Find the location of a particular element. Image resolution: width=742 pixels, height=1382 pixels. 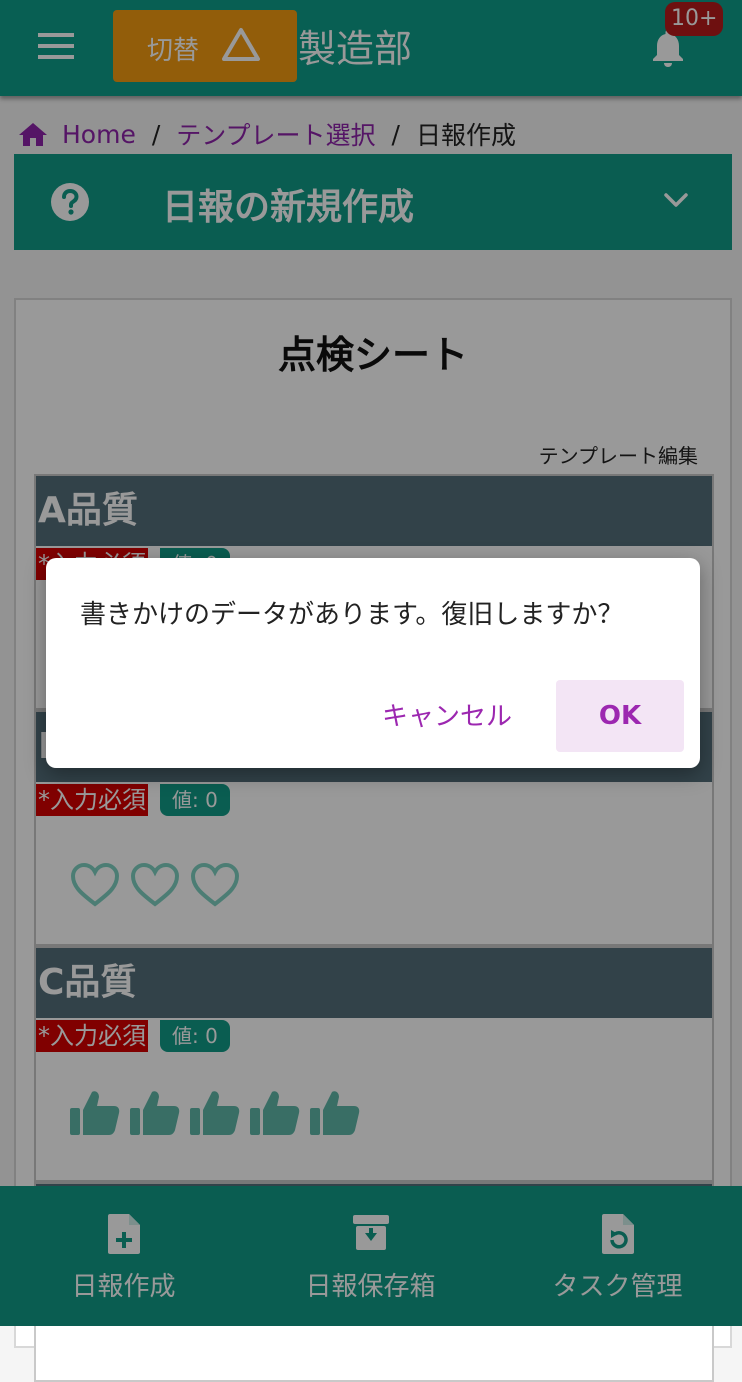

ok-button: OK is located at coordinates (620, 716).